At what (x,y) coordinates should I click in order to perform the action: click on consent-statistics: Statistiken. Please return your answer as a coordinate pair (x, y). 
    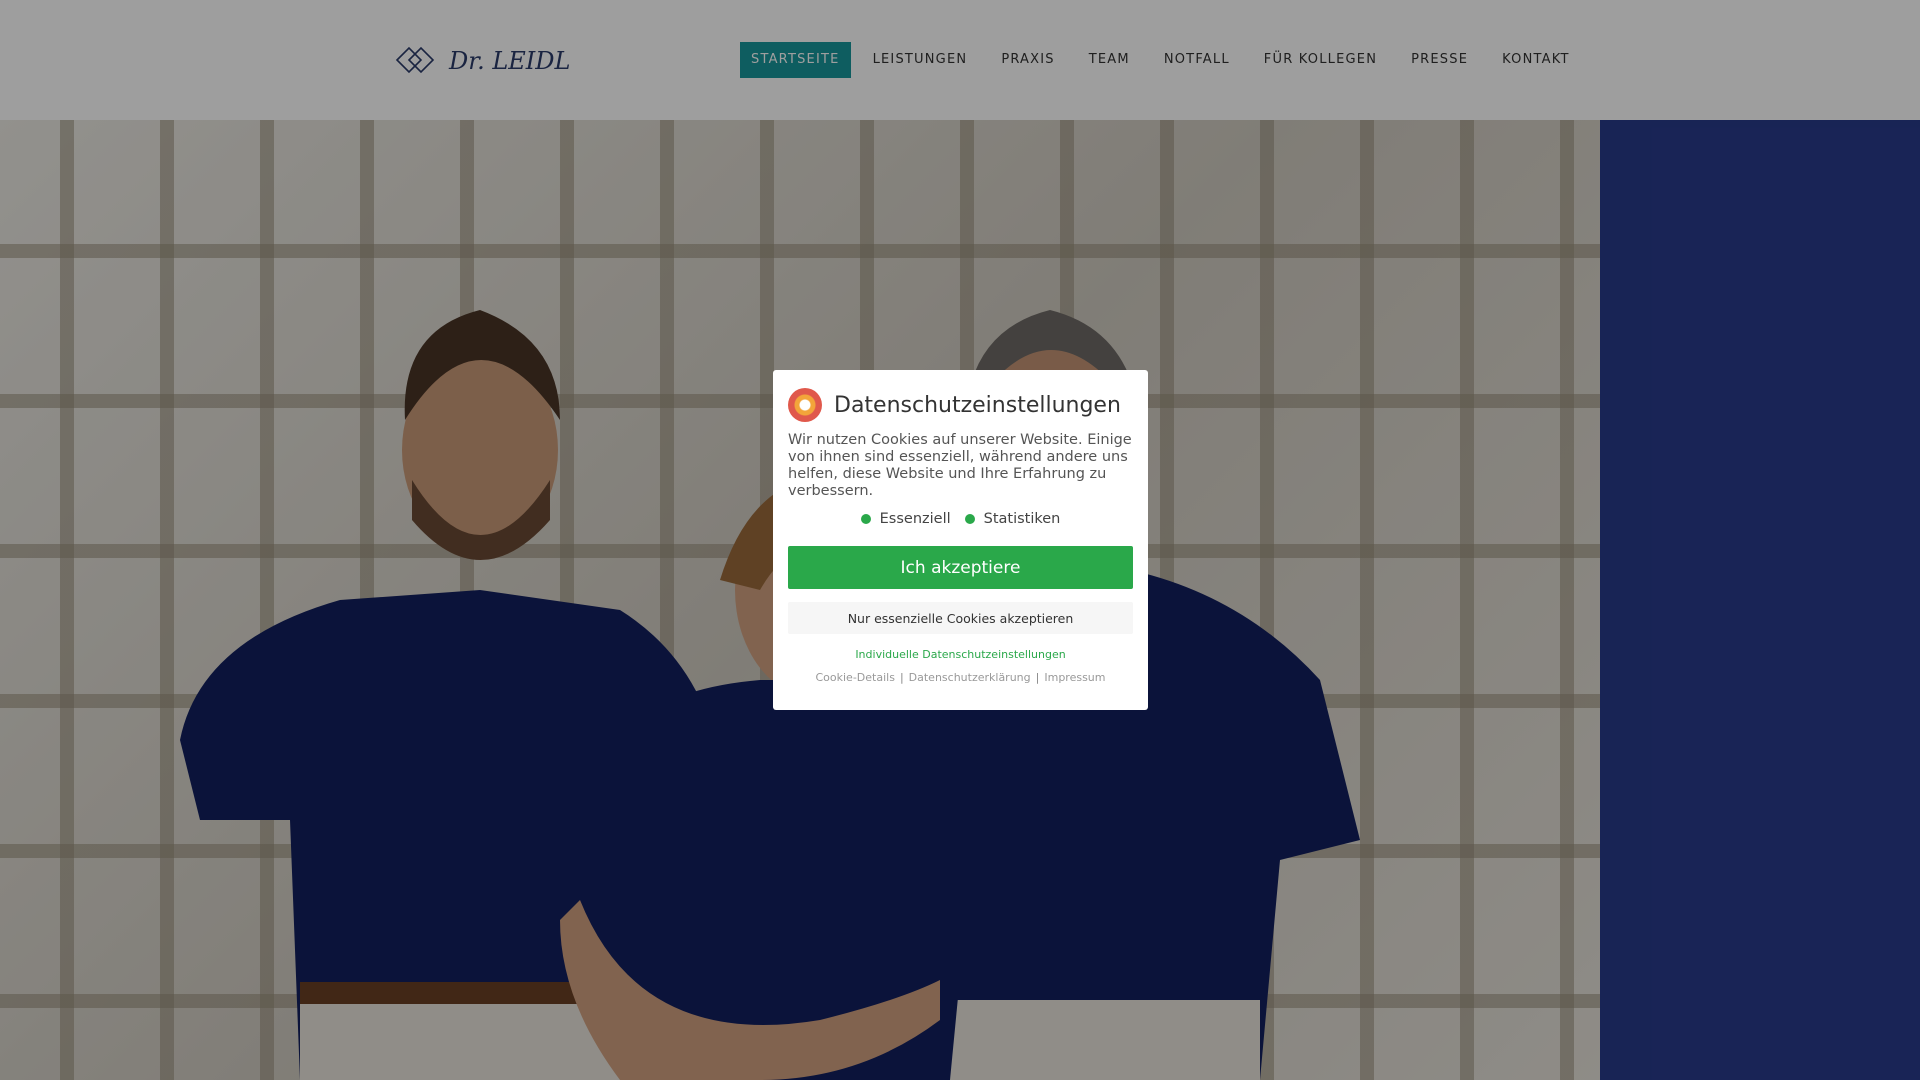
    Looking at the image, I should click on (1012, 519).